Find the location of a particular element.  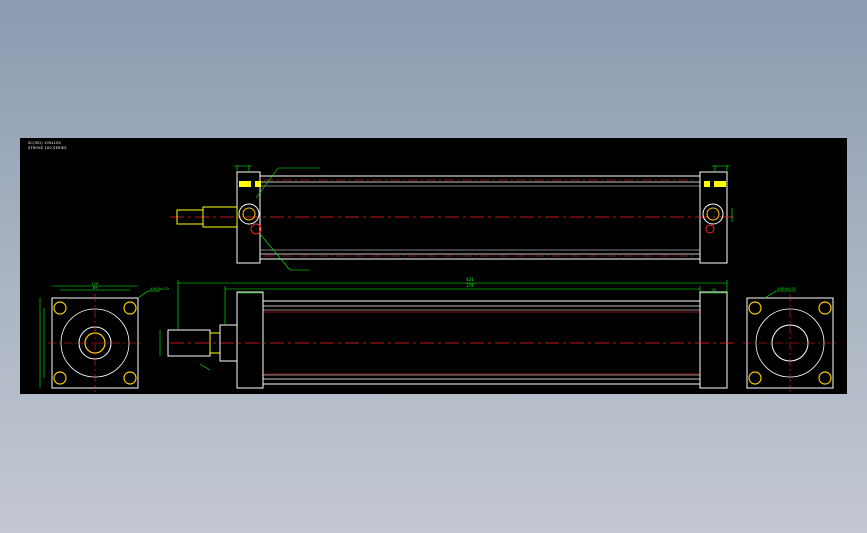

right-dimension-text: 20 is located at coordinates (714, 290).